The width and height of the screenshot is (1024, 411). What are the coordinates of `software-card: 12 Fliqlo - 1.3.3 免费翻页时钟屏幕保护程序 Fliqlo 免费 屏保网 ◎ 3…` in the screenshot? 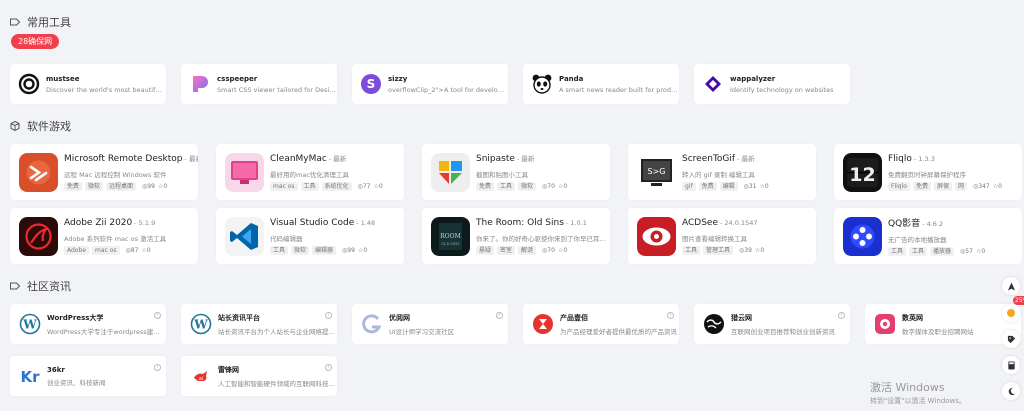 It's located at (928, 172).